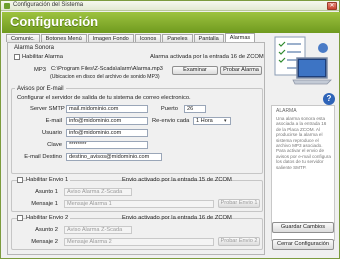 The height and width of the screenshot is (259, 340). Describe the element at coordinates (34, 48) in the screenshot. I see `alarma-sonora-title: Alarma Sonora` at that location.